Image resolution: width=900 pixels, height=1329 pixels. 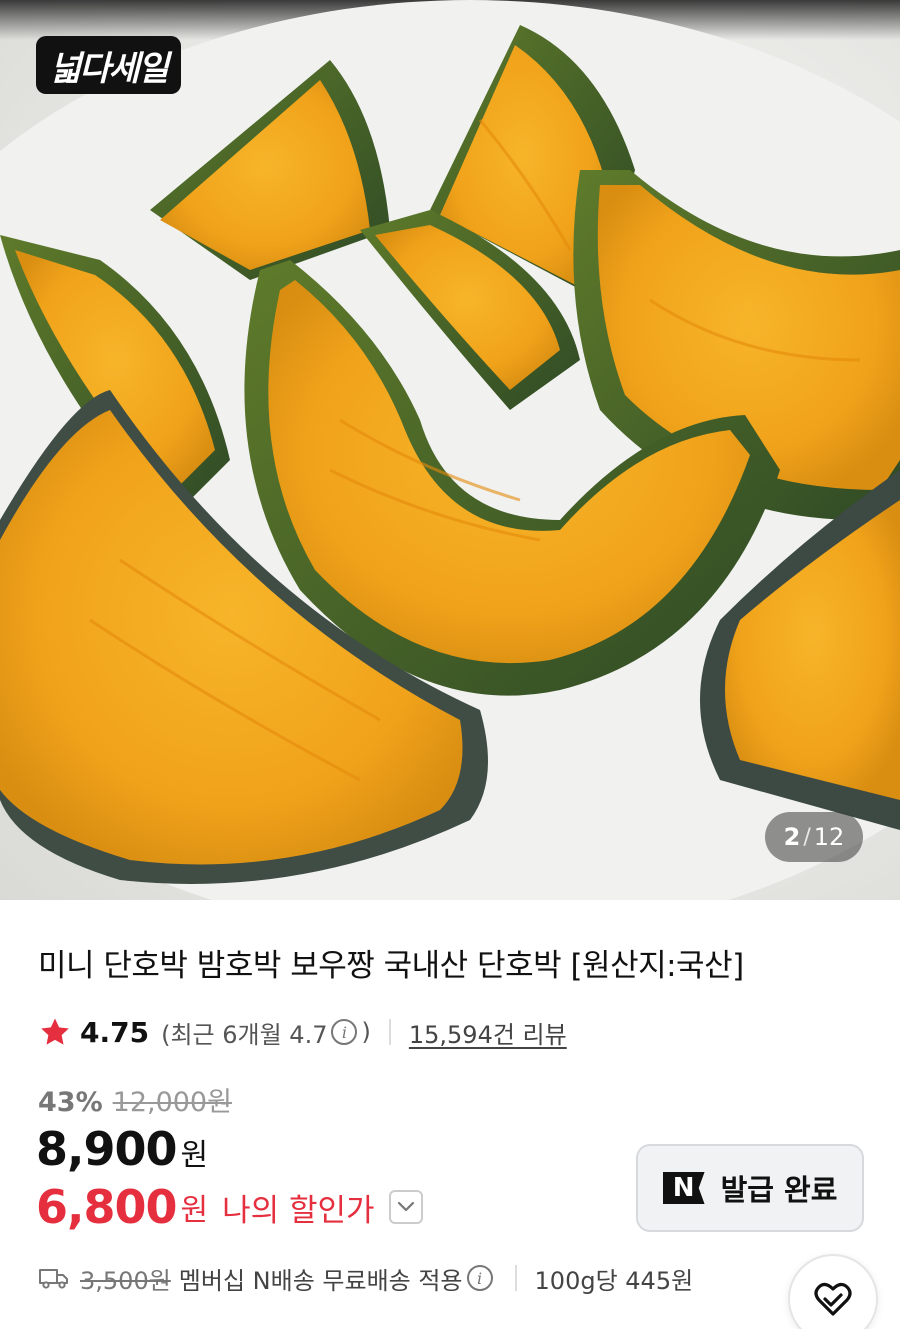 What do you see at coordinates (108, 65) in the screenshot?
I see `sale-badge: 넓다세일` at bounding box center [108, 65].